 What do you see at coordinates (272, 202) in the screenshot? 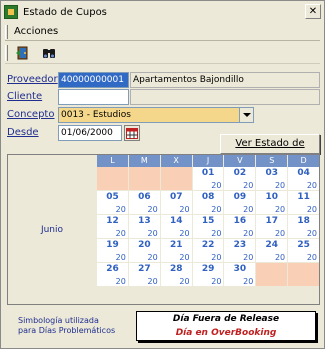
I see `calendar-day-cell: 10 20` at bounding box center [272, 202].